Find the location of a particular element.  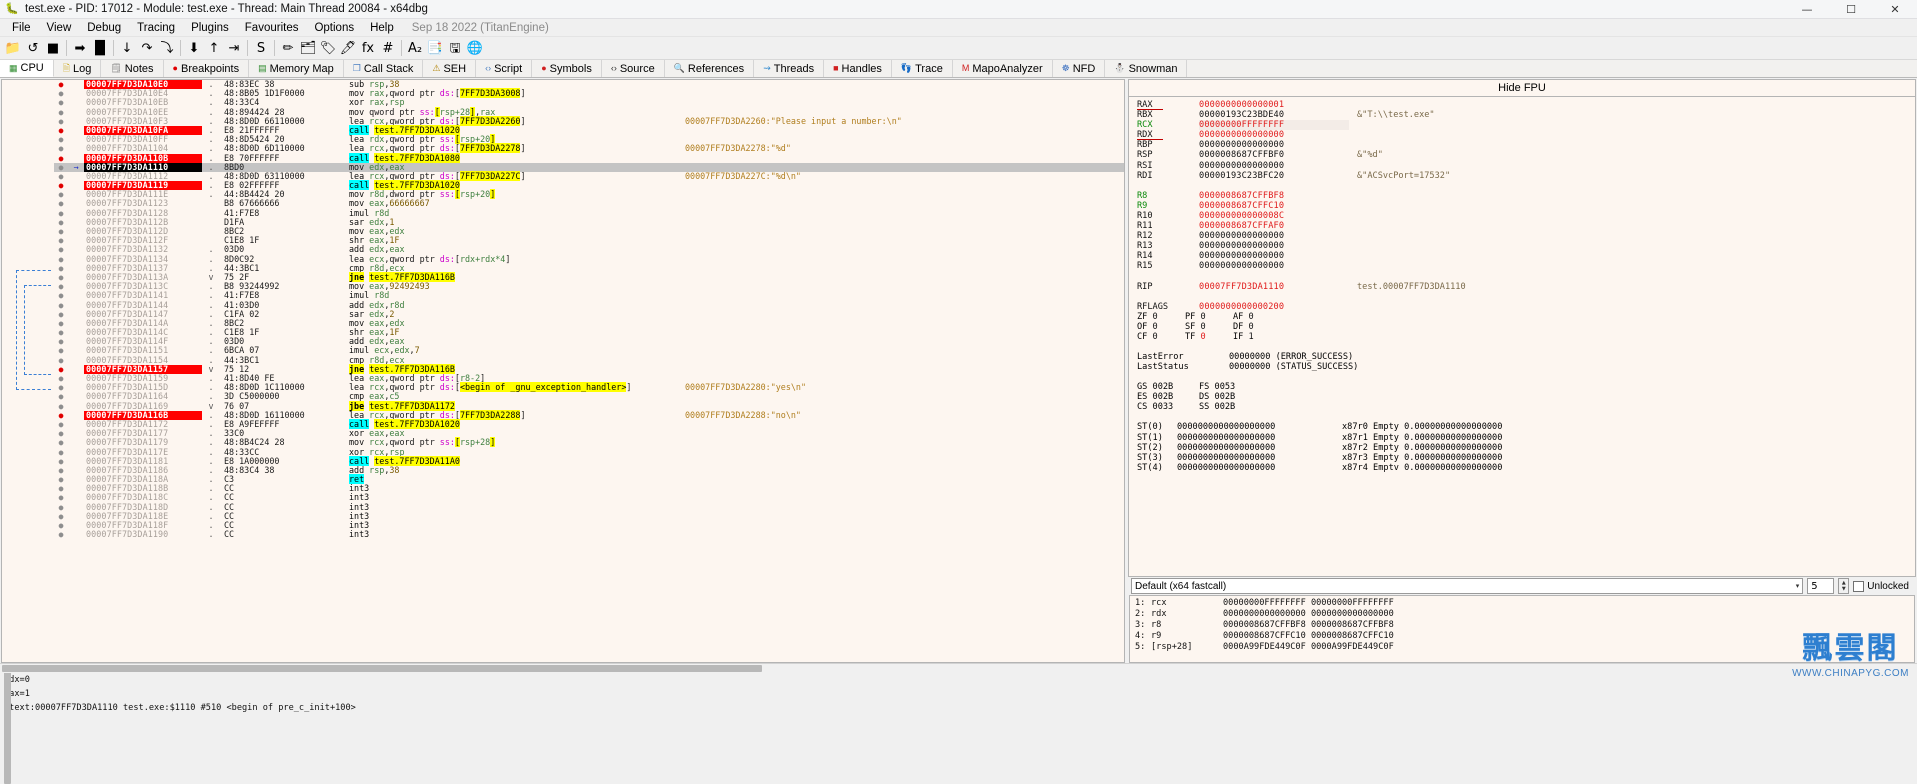

disassembly-row: ● 00007FF7D3DA112D 8BC2 mov eax,edx is located at coordinates (589, 231).